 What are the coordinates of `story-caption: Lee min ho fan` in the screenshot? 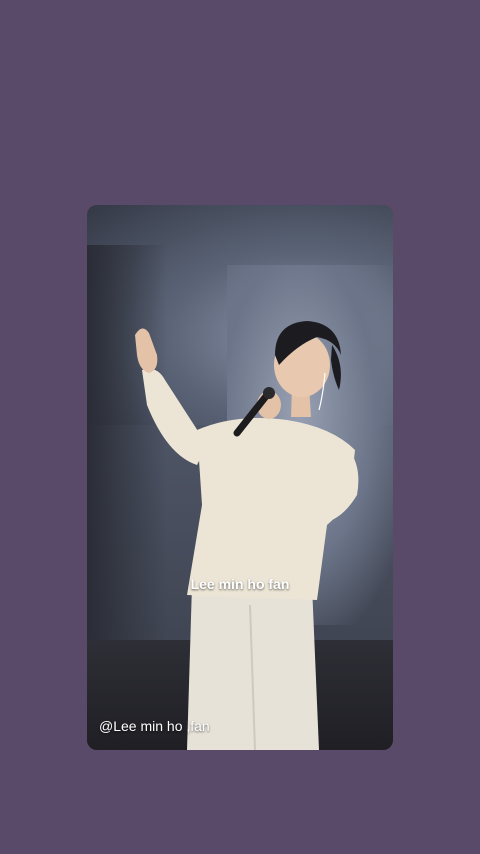 It's located at (240, 584).